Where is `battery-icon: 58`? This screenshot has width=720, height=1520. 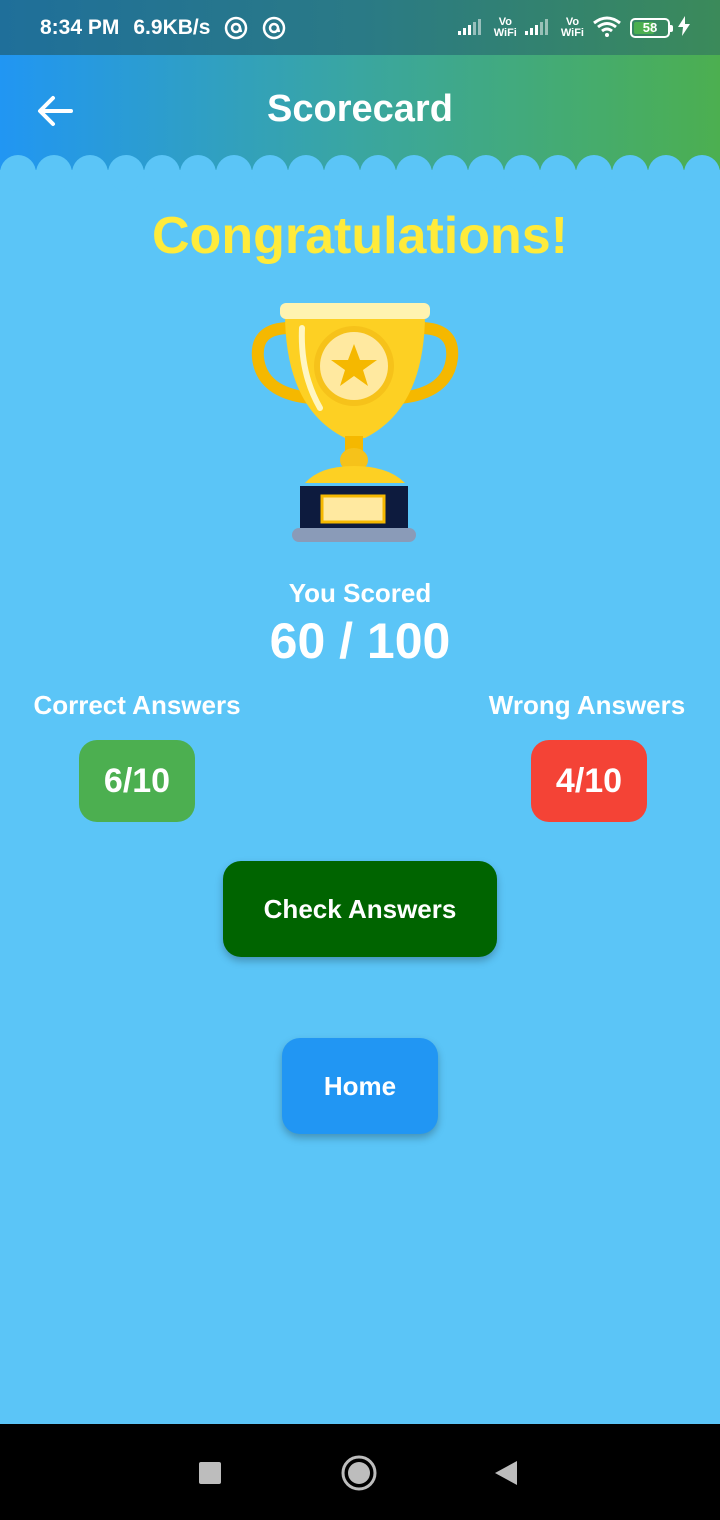
battery-icon: 58 is located at coordinates (651, 27).